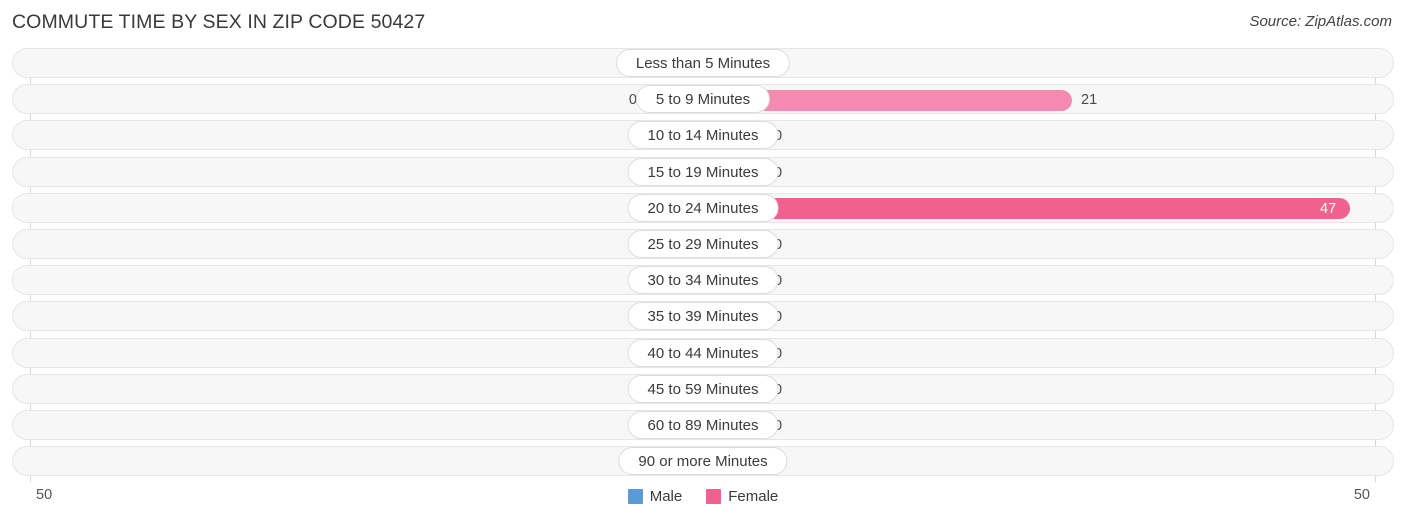  I want to click on category-label: Less than 5 Minutes, so click(703, 63).